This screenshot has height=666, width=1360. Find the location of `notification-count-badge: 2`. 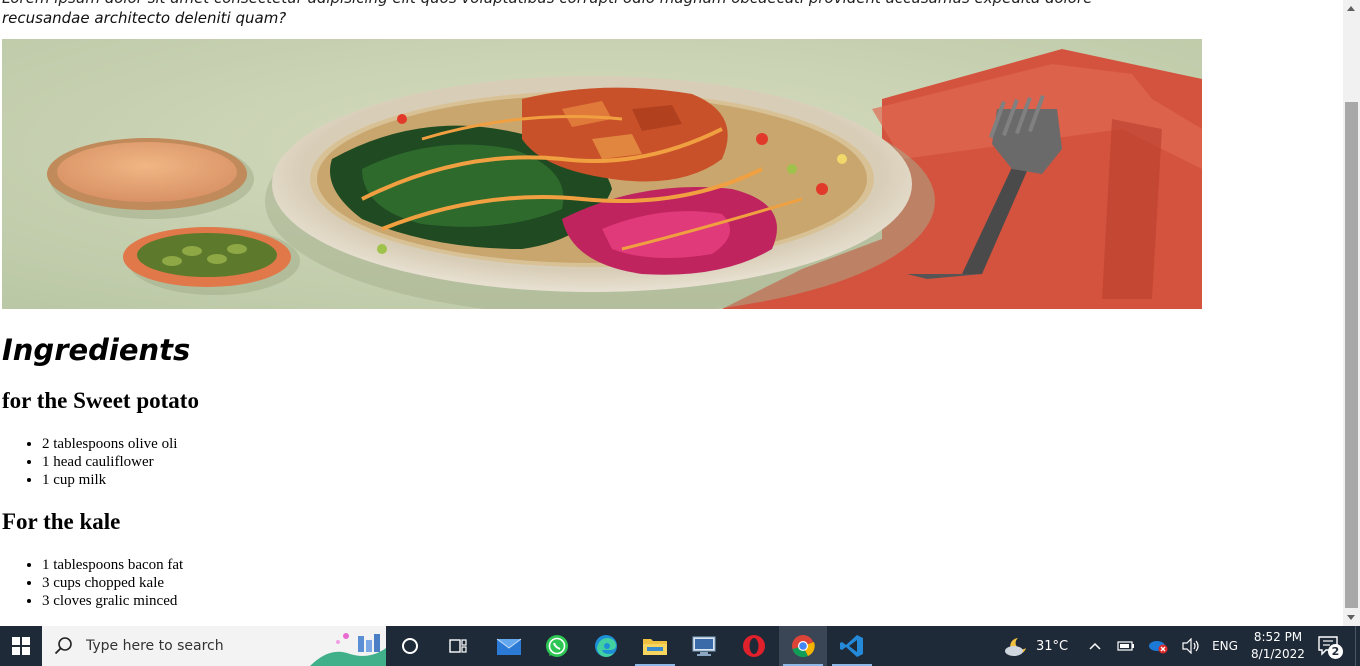

notification-count-badge: 2 is located at coordinates (1335, 651).